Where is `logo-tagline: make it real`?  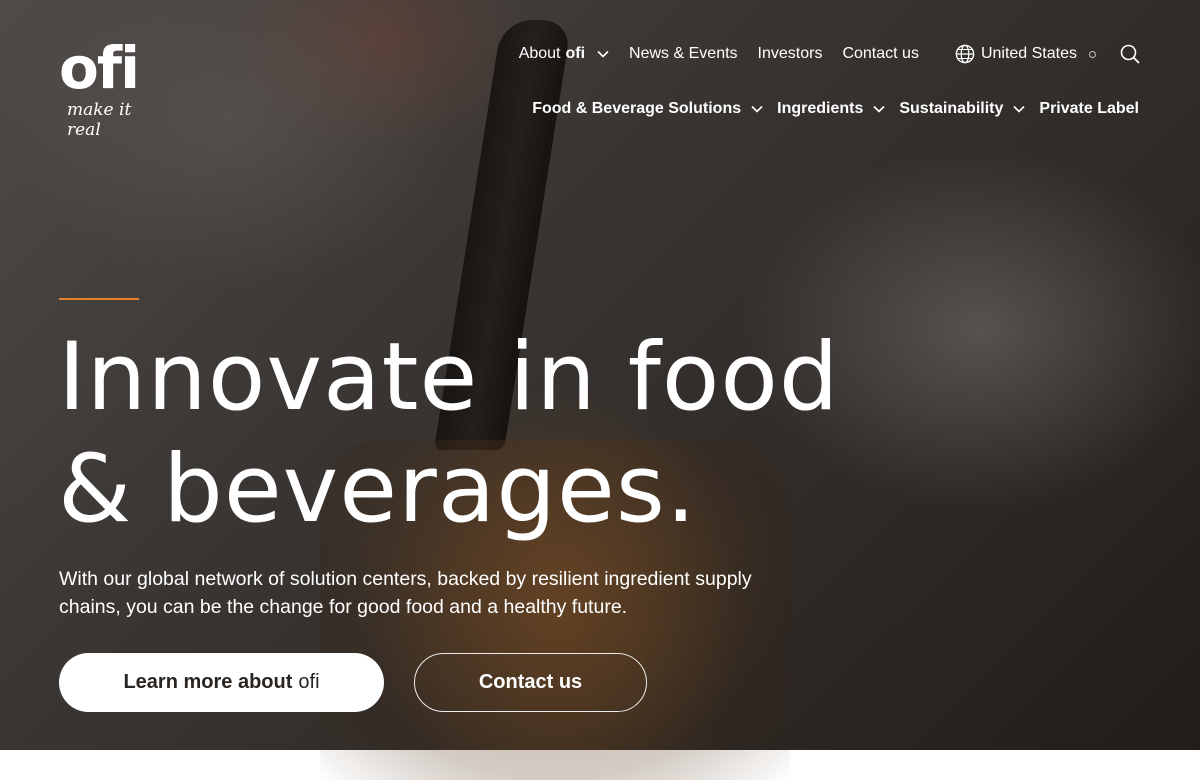 logo-tagline: make it real is located at coordinates (99, 120).